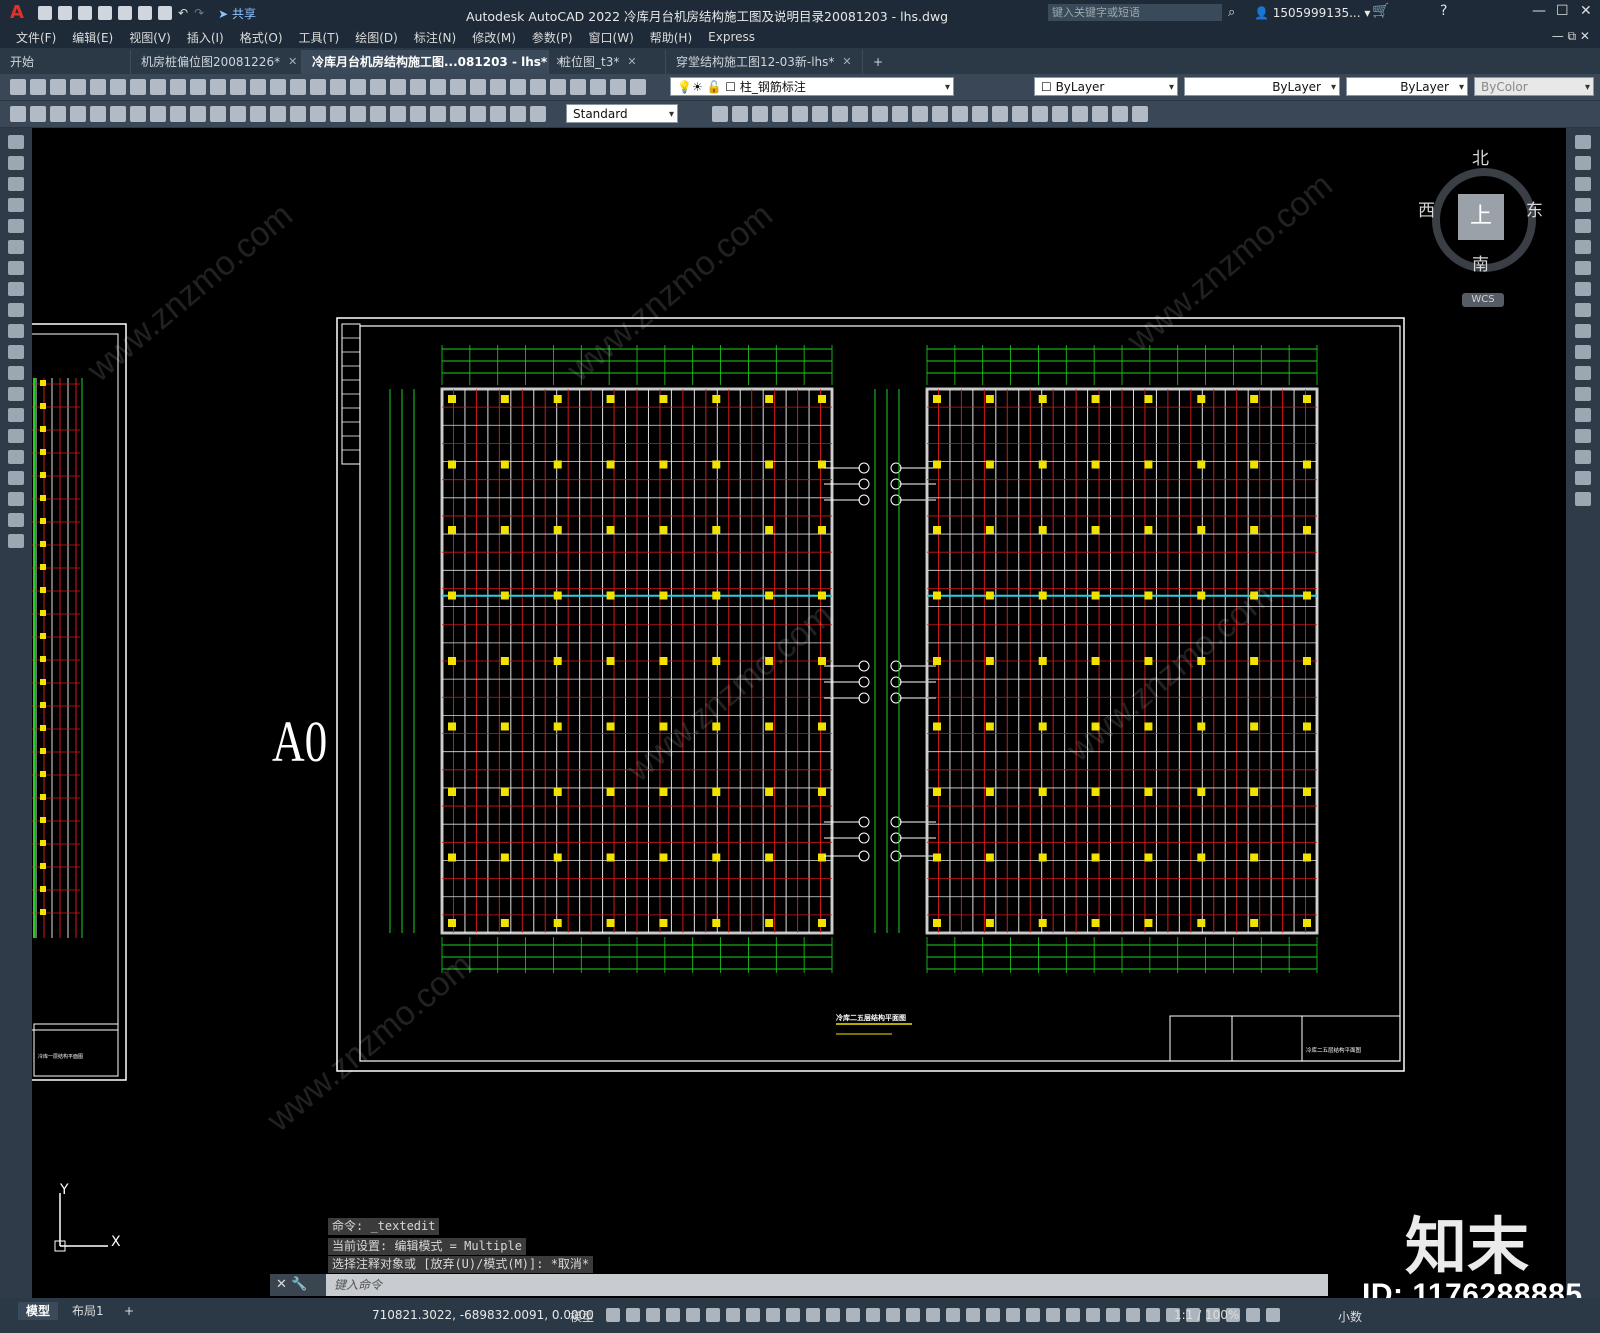  What do you see at coordinates (376, 37) in the screenshot?
I see `menu-draw: 绘图(D)` at bounding box center [376, 37].